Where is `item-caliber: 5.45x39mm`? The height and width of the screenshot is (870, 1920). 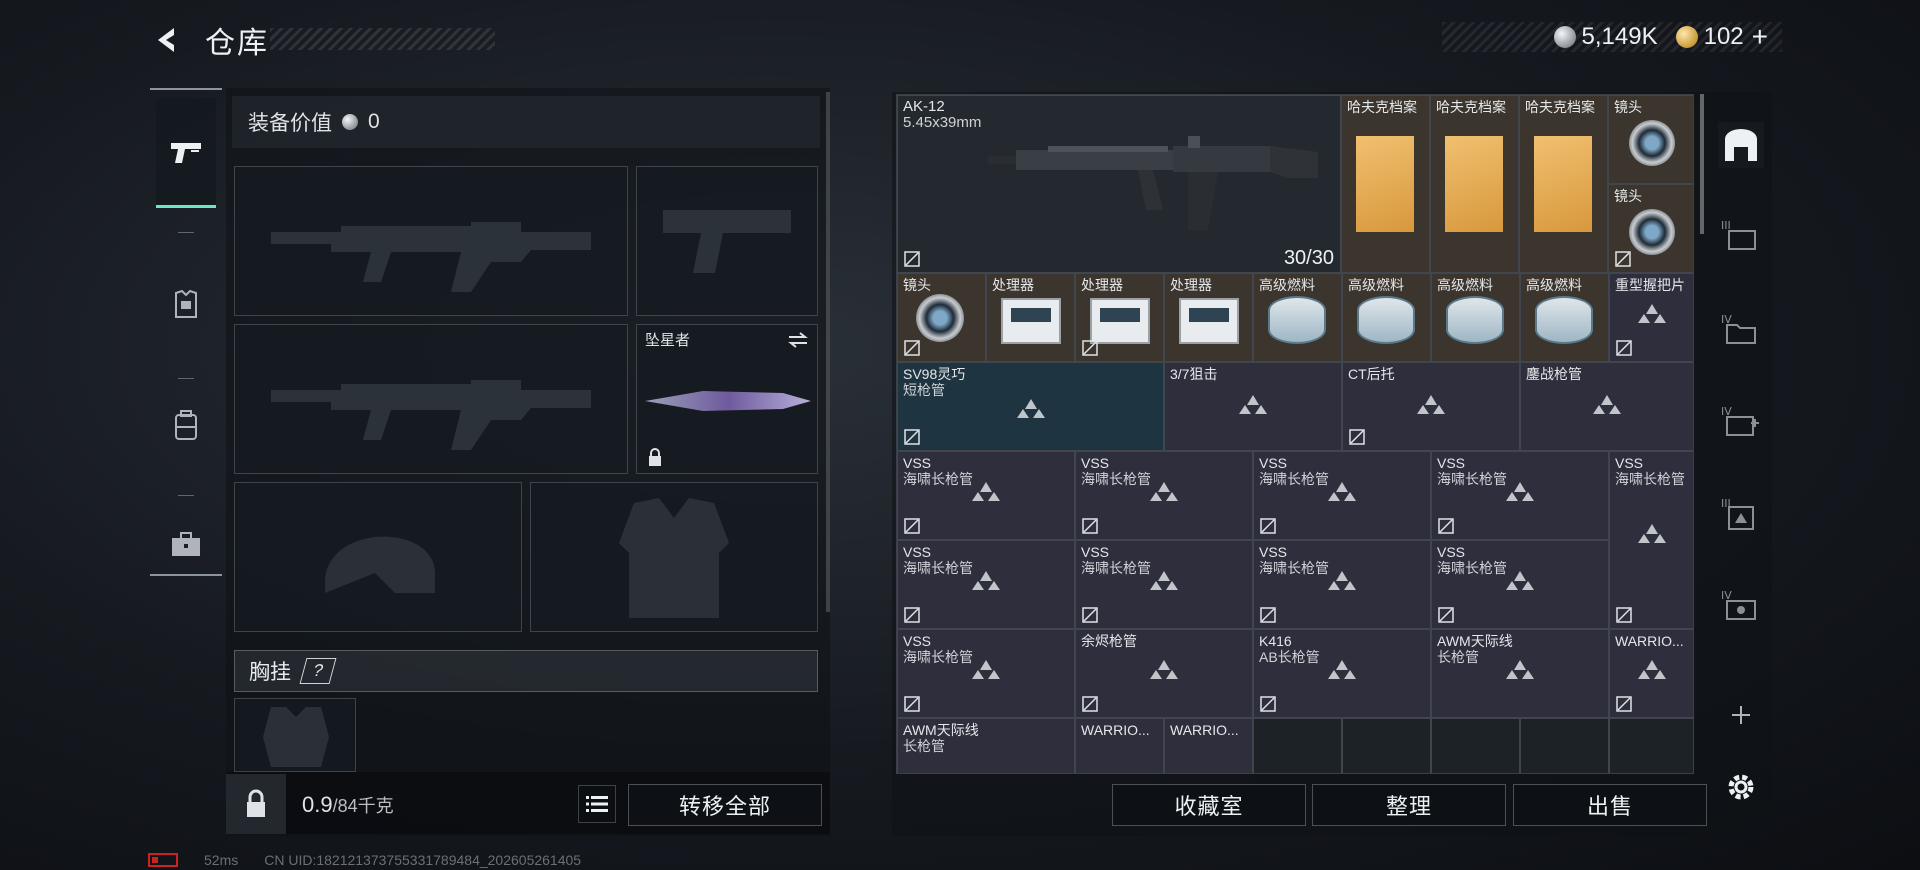 item-caliber: 5.45x39mm is located at coordinates (942, 122).